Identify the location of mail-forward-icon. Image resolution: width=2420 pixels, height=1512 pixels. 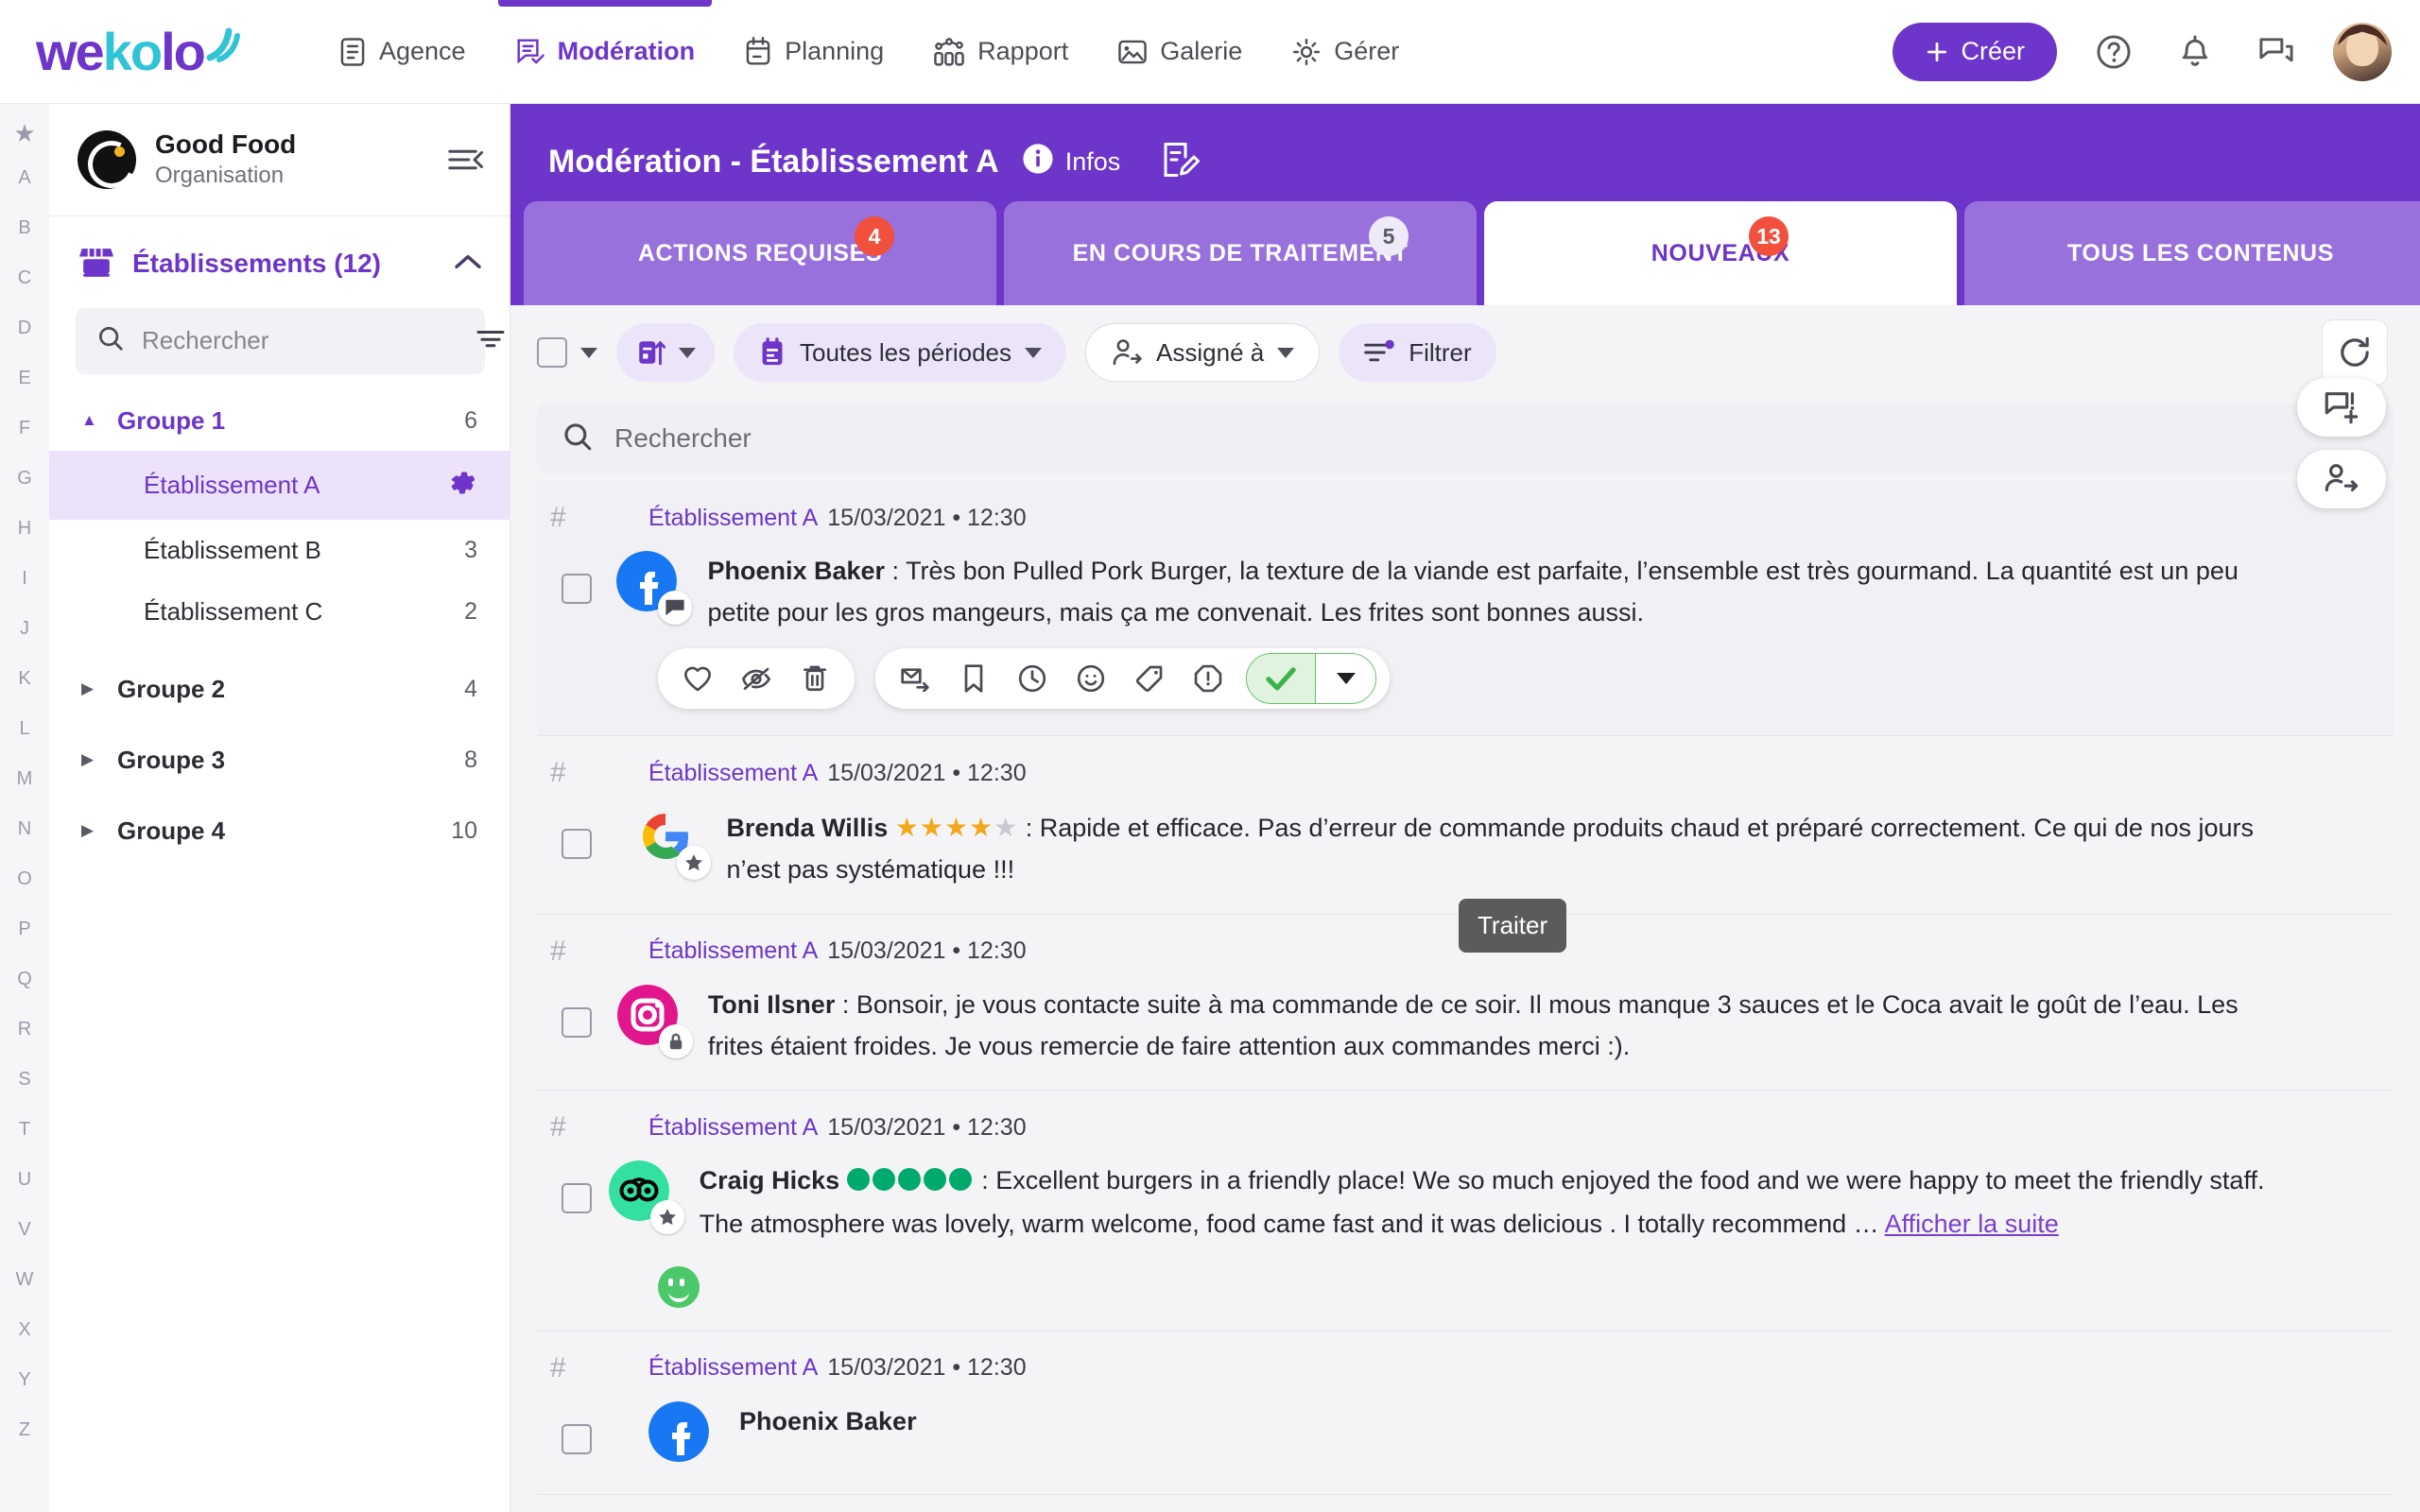
(915, 678).